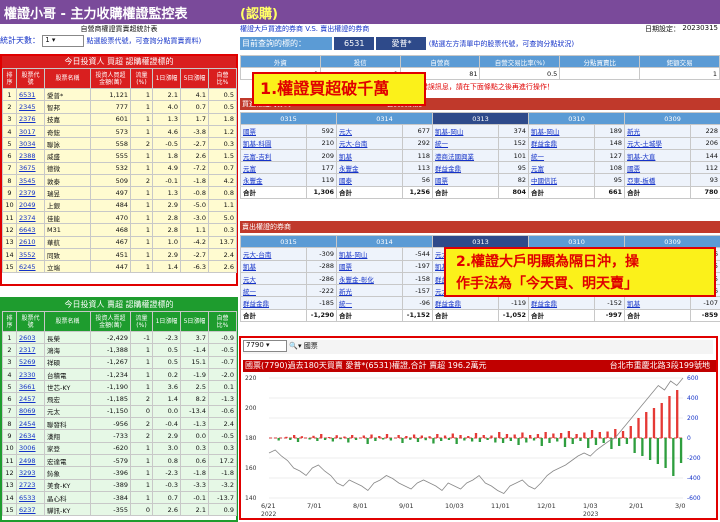 The width and height of the screenshot is (720, 522). What do you see at coordinates (194, 254) in the screenshot?
I see `table-cell: -2.7` at bounding box center [194, 254].